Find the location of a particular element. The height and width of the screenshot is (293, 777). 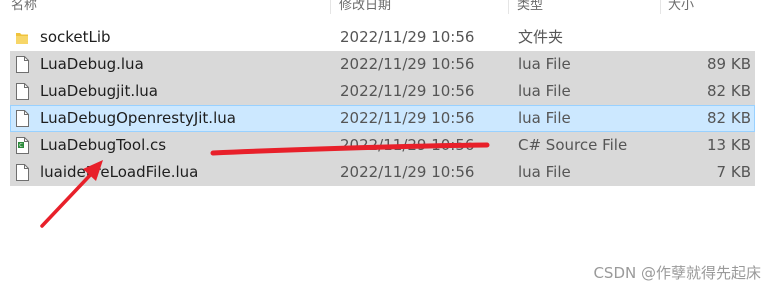

file-name: luaidePreLoadFile.lua is located at coordinates (119, 172).